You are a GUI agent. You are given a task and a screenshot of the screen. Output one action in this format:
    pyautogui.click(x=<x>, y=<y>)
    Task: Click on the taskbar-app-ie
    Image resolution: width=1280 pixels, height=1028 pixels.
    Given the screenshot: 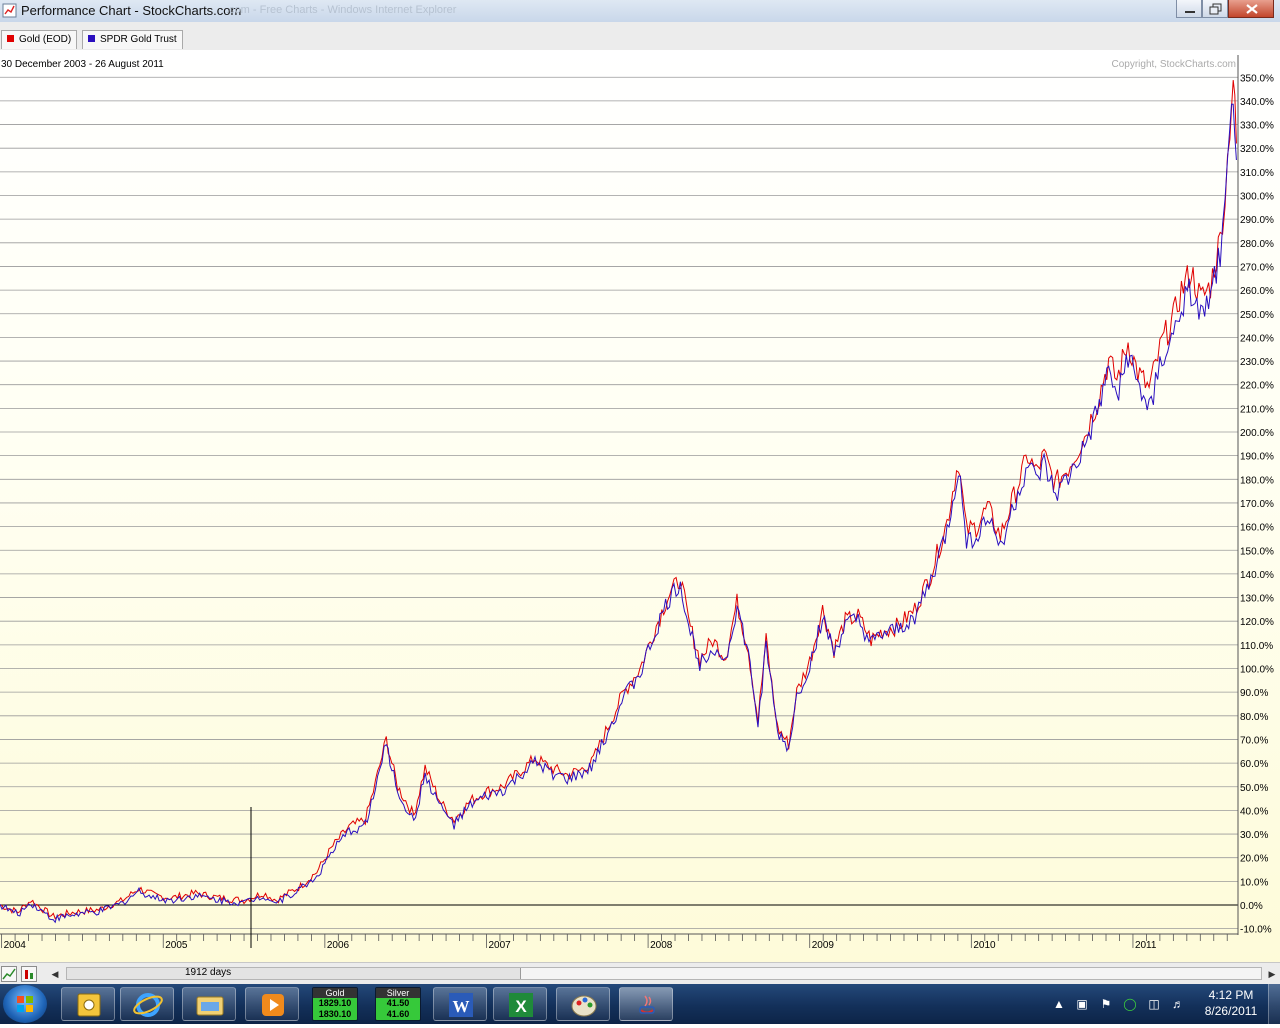 What is the action you would take?
    pyautogui.click(x=147, y=1004)
    